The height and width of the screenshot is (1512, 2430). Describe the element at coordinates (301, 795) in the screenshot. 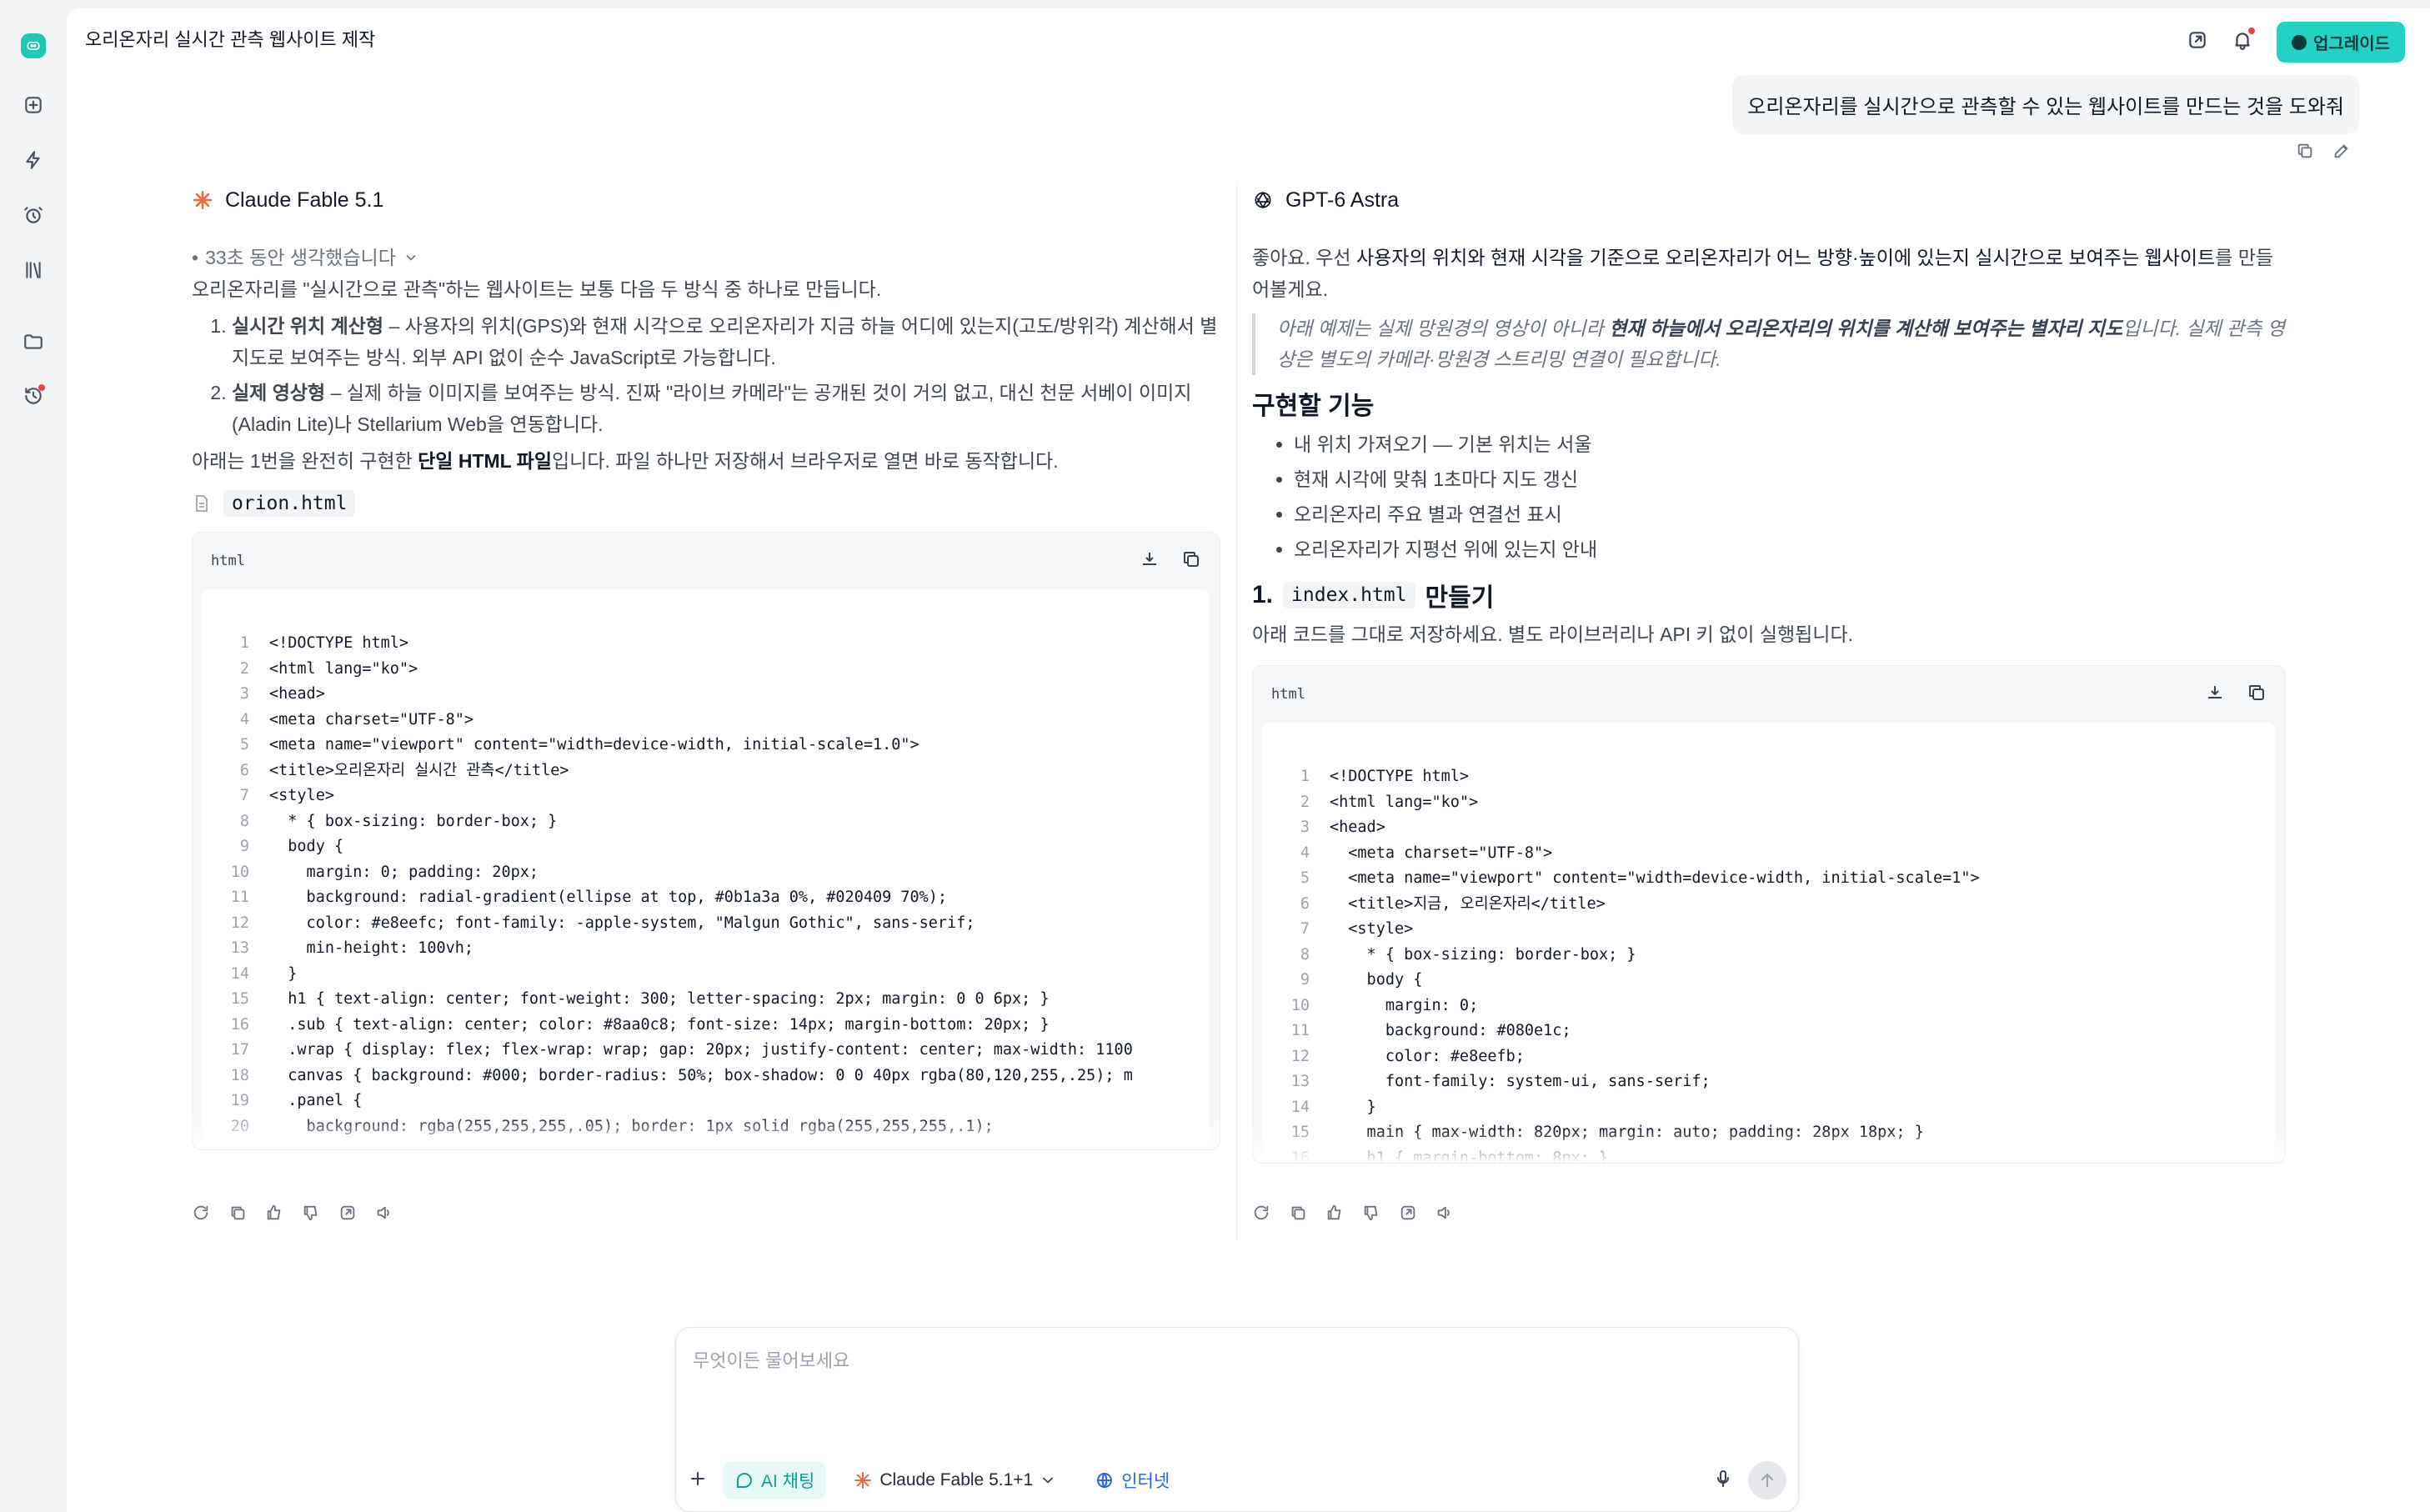

I see `code-text: <style>` at that location.